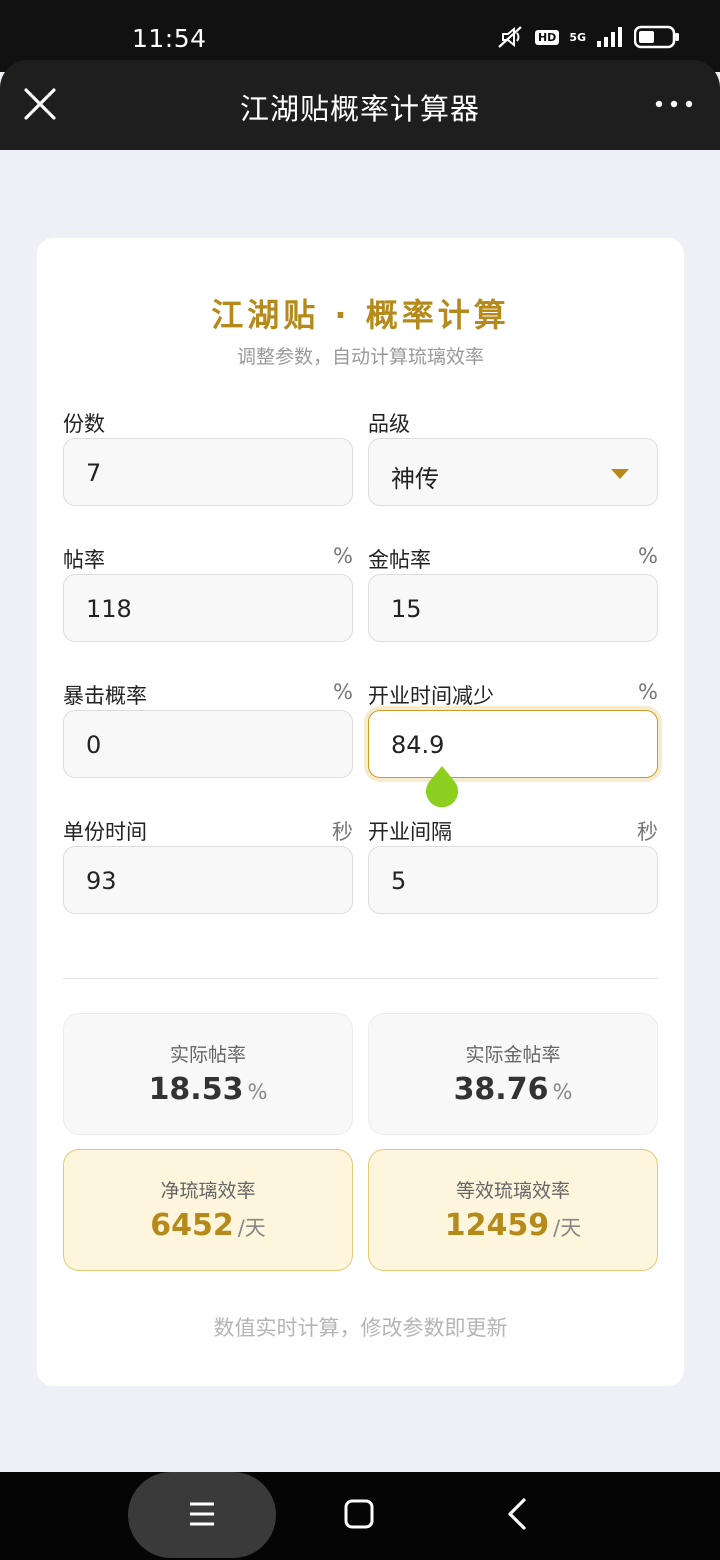 This screenshot has height=1560, width=720. What do you see at coordinates (169, 38) in the screenshot?
I see `status-time: 11:54` at bounding box center [169, 38].